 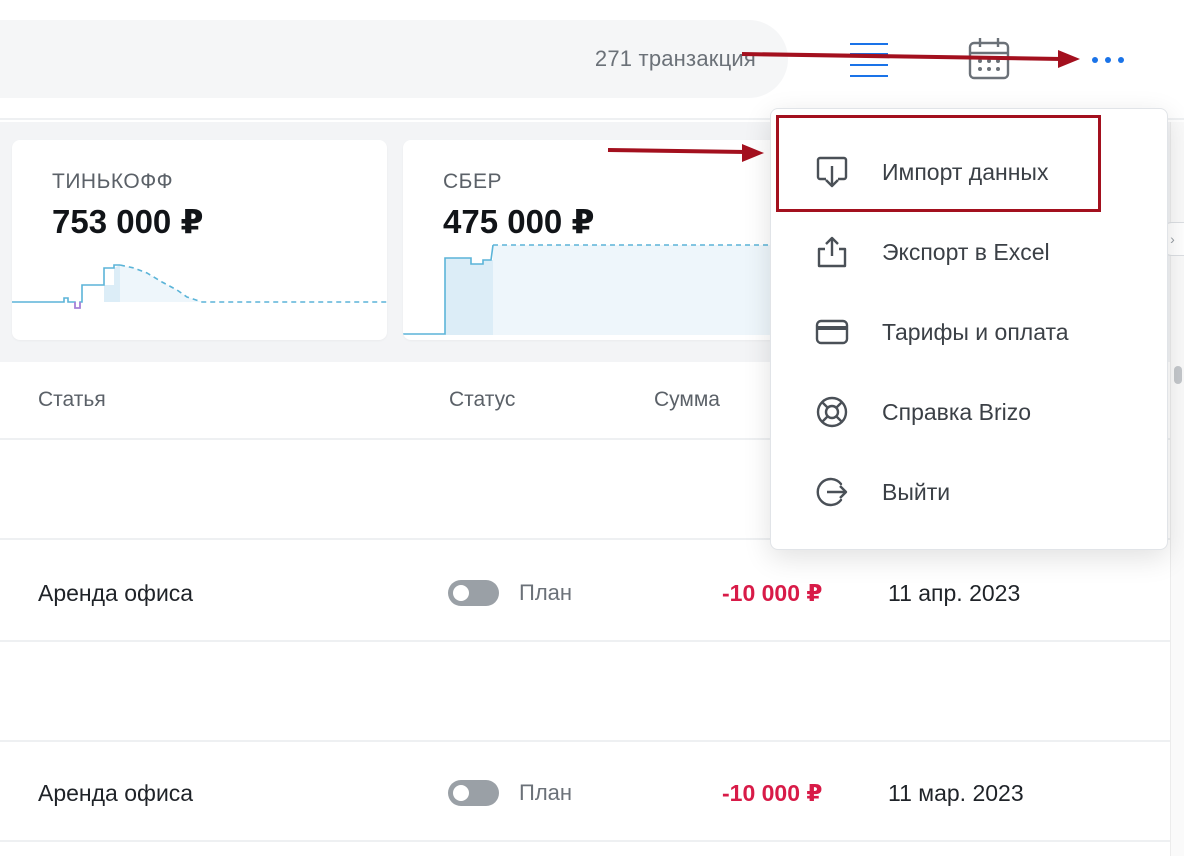 What do you see at coordinates (954, 593) in the screenshot?
I see `row-date: 11 апр. 2023` at bounding box center [954, 593].